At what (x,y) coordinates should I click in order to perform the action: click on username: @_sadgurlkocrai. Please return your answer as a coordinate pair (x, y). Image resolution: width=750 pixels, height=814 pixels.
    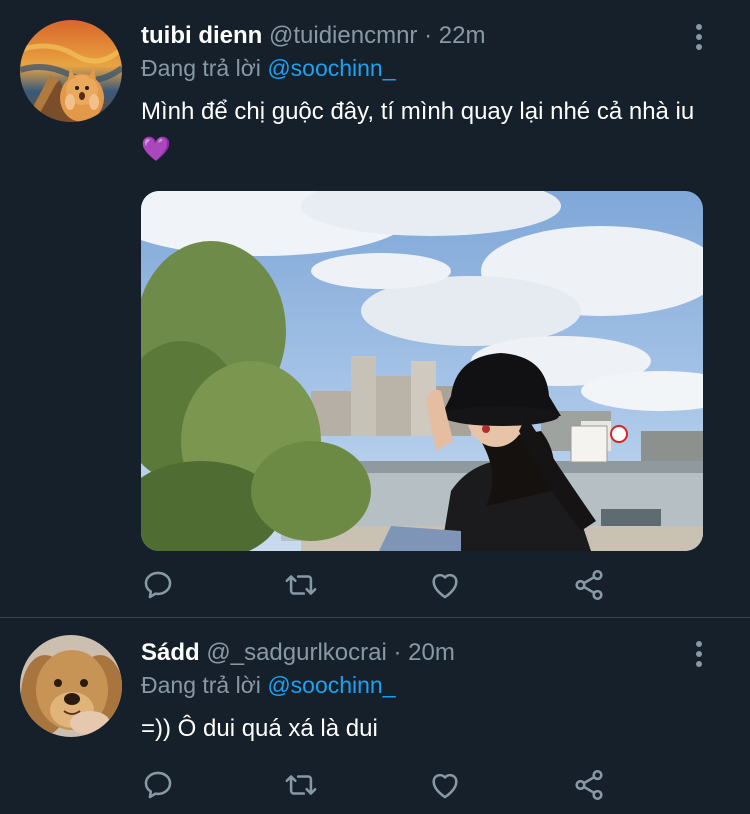
    Looking at the image, I should click on (296, 652).